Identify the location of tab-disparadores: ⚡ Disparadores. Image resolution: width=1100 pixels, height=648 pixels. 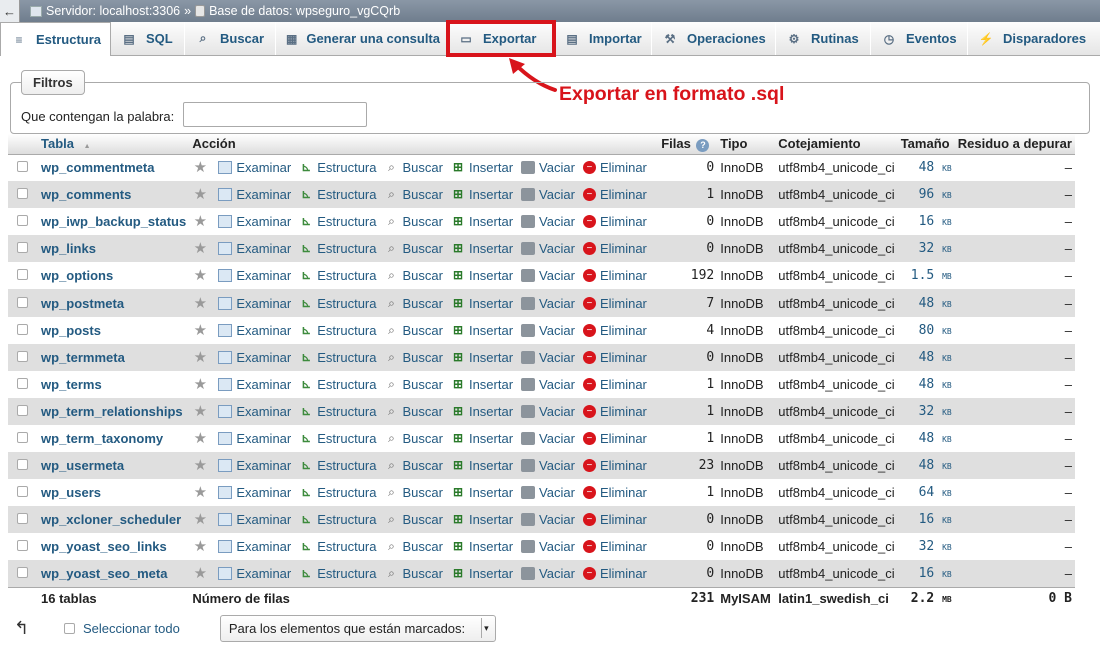
(1034, 38).